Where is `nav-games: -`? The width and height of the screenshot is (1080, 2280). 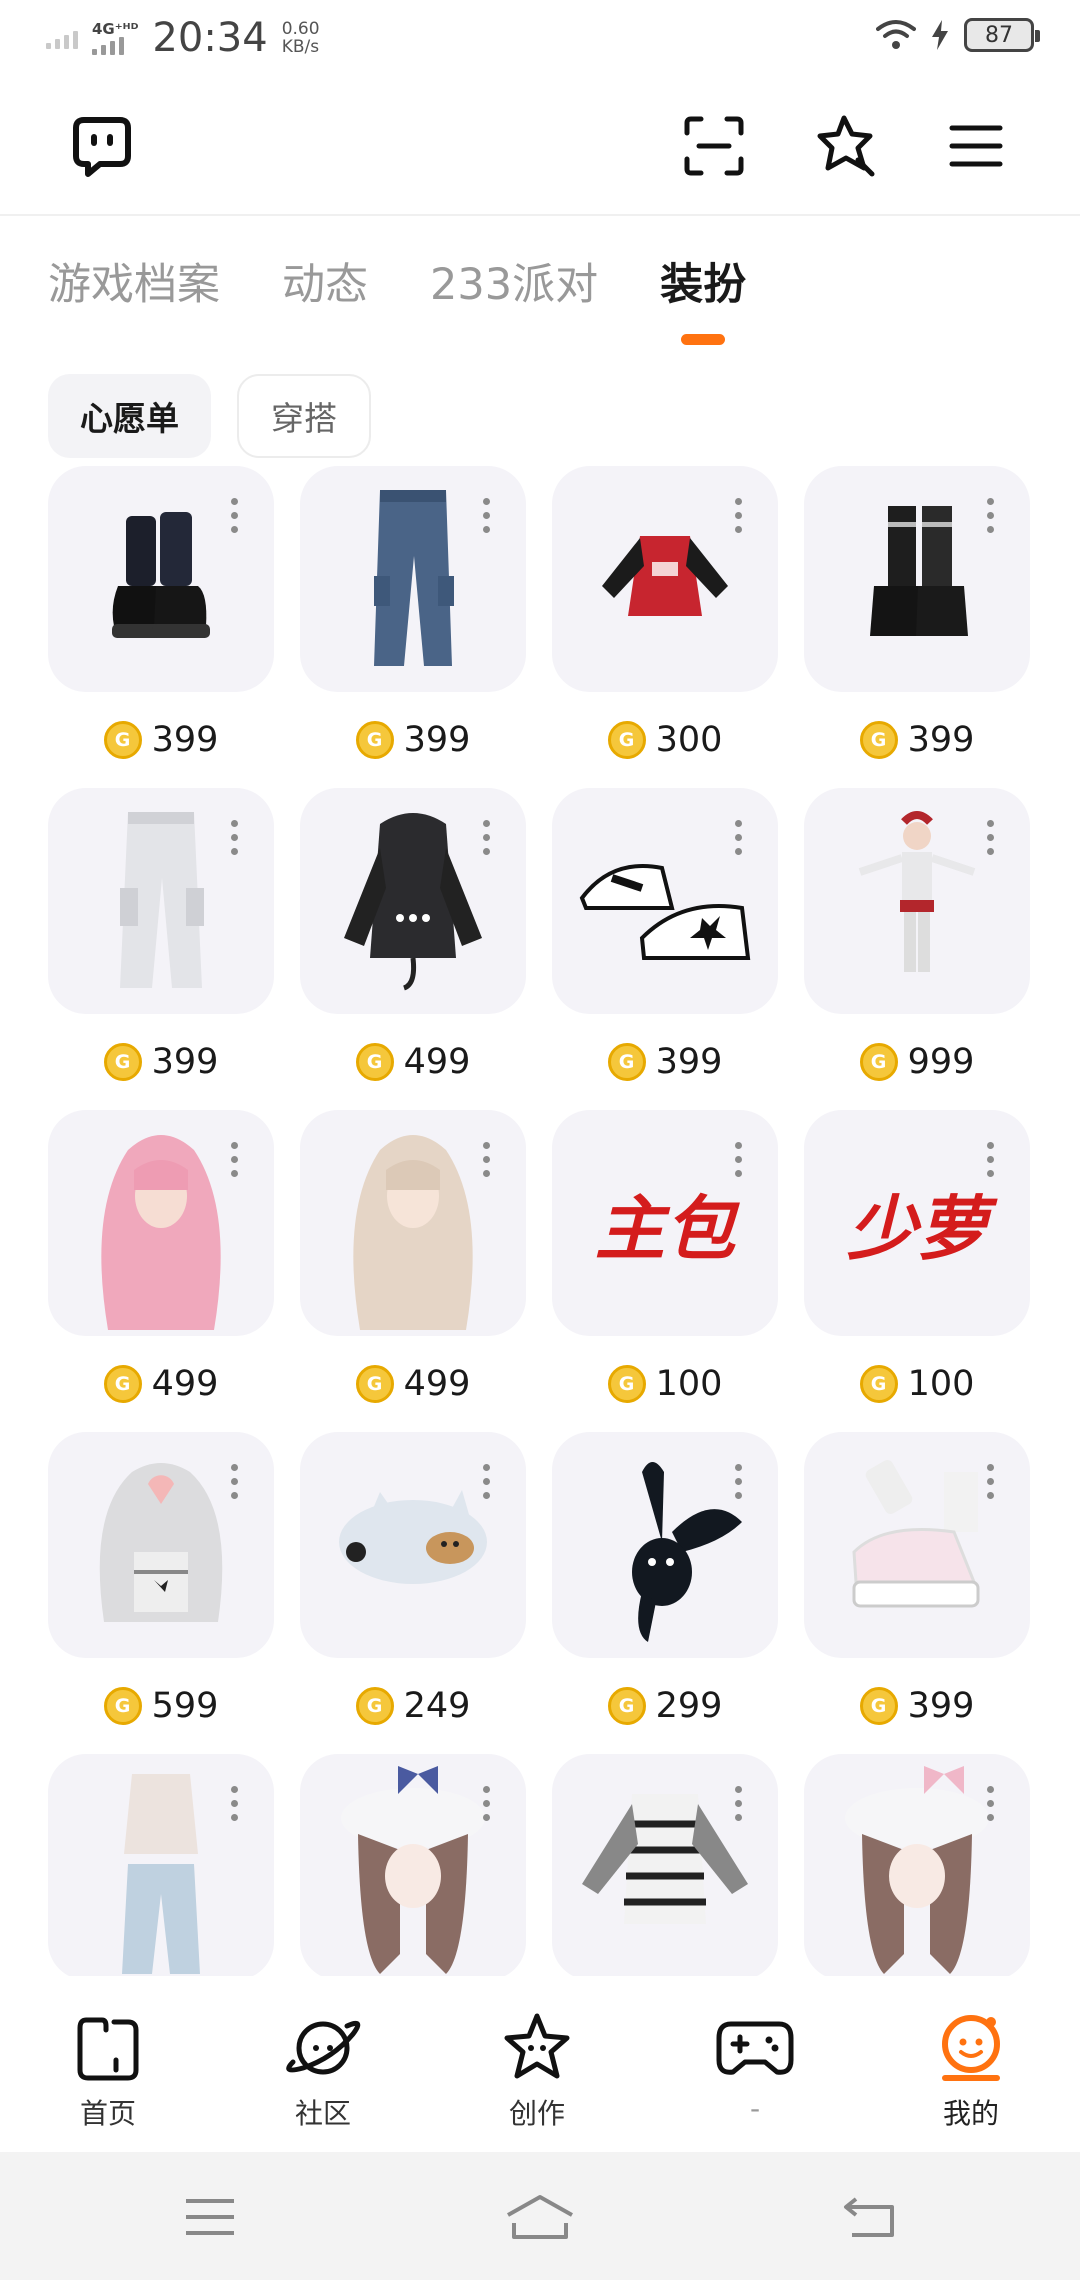 nav-games: - is located at coordinates (755, 2066).